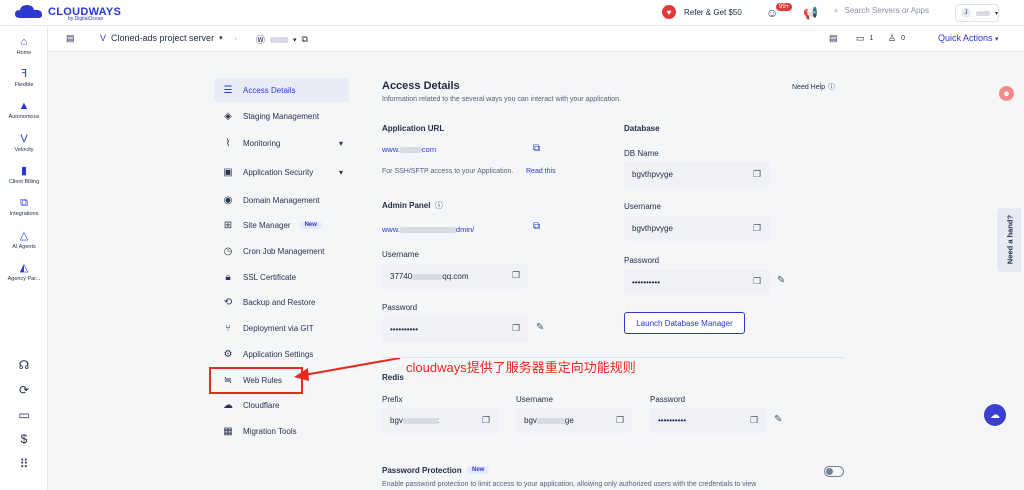  What do you see at coordinates (24, 439) in the screenshot?
I see `dollar-icon: $` at bounding box center [24, 439].